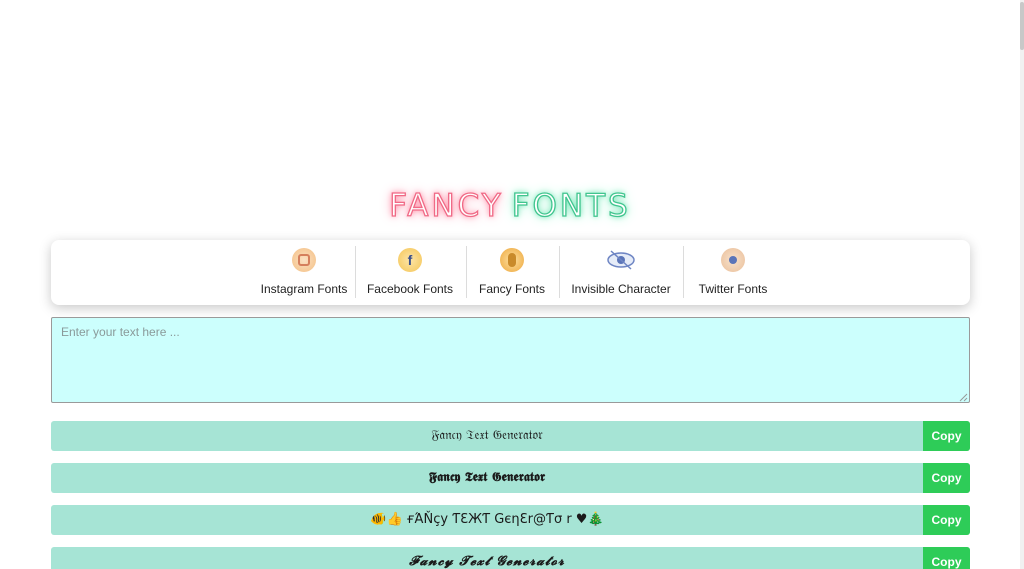  What do you see at coordinates (621, 289) in the screenshot?
I see `nav-label: Invisible Character` at bounding box center [621, 289].